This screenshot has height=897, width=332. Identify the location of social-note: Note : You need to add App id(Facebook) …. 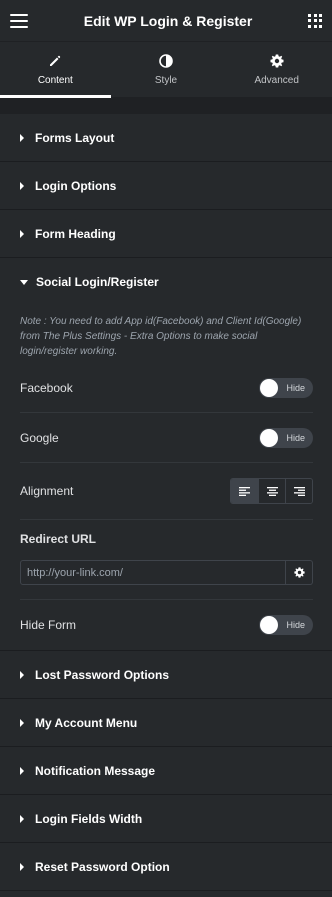
(161, 336).